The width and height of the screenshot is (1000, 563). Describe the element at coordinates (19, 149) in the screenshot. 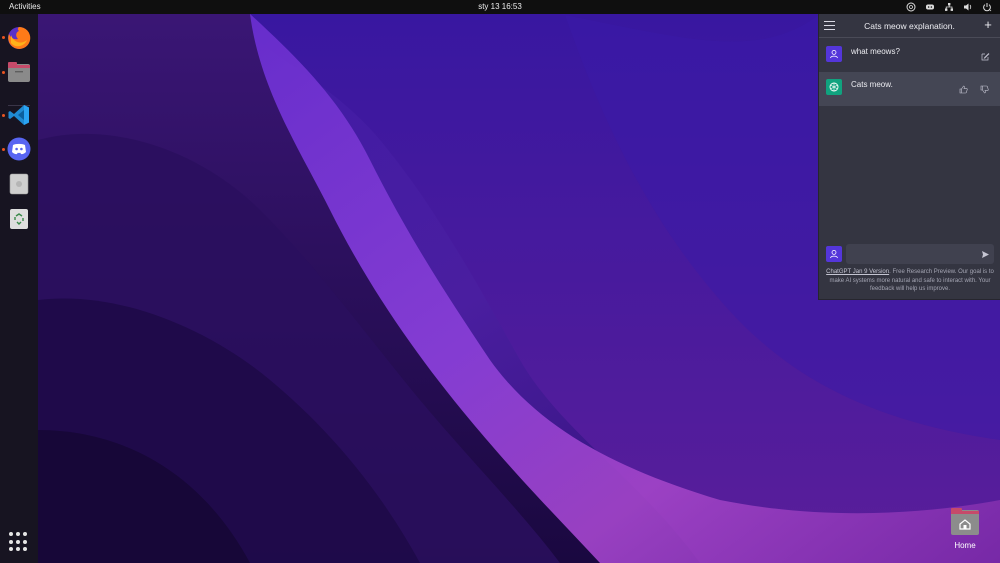

I see `discord-app-icon` at that location.